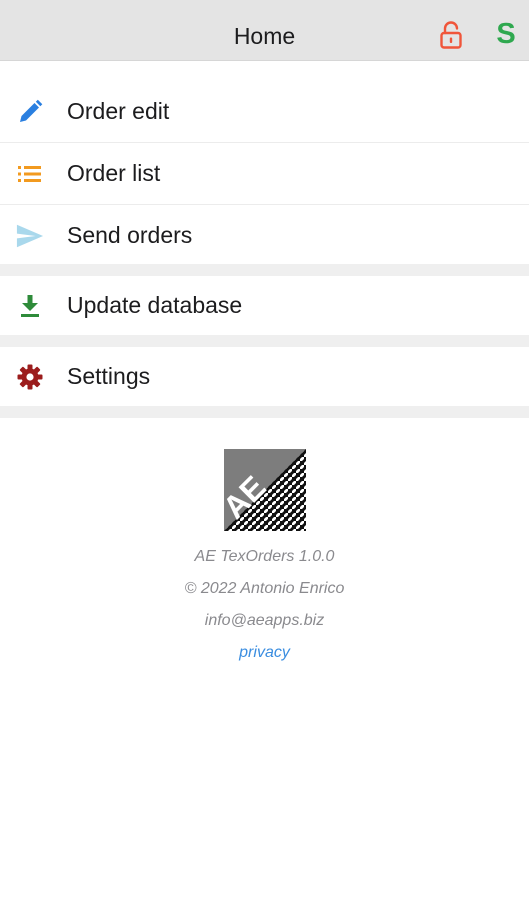  Describe the element at coordinates (264, 235) in the screenshot. I see `menu-item-send-orders: Send orders` at that location.